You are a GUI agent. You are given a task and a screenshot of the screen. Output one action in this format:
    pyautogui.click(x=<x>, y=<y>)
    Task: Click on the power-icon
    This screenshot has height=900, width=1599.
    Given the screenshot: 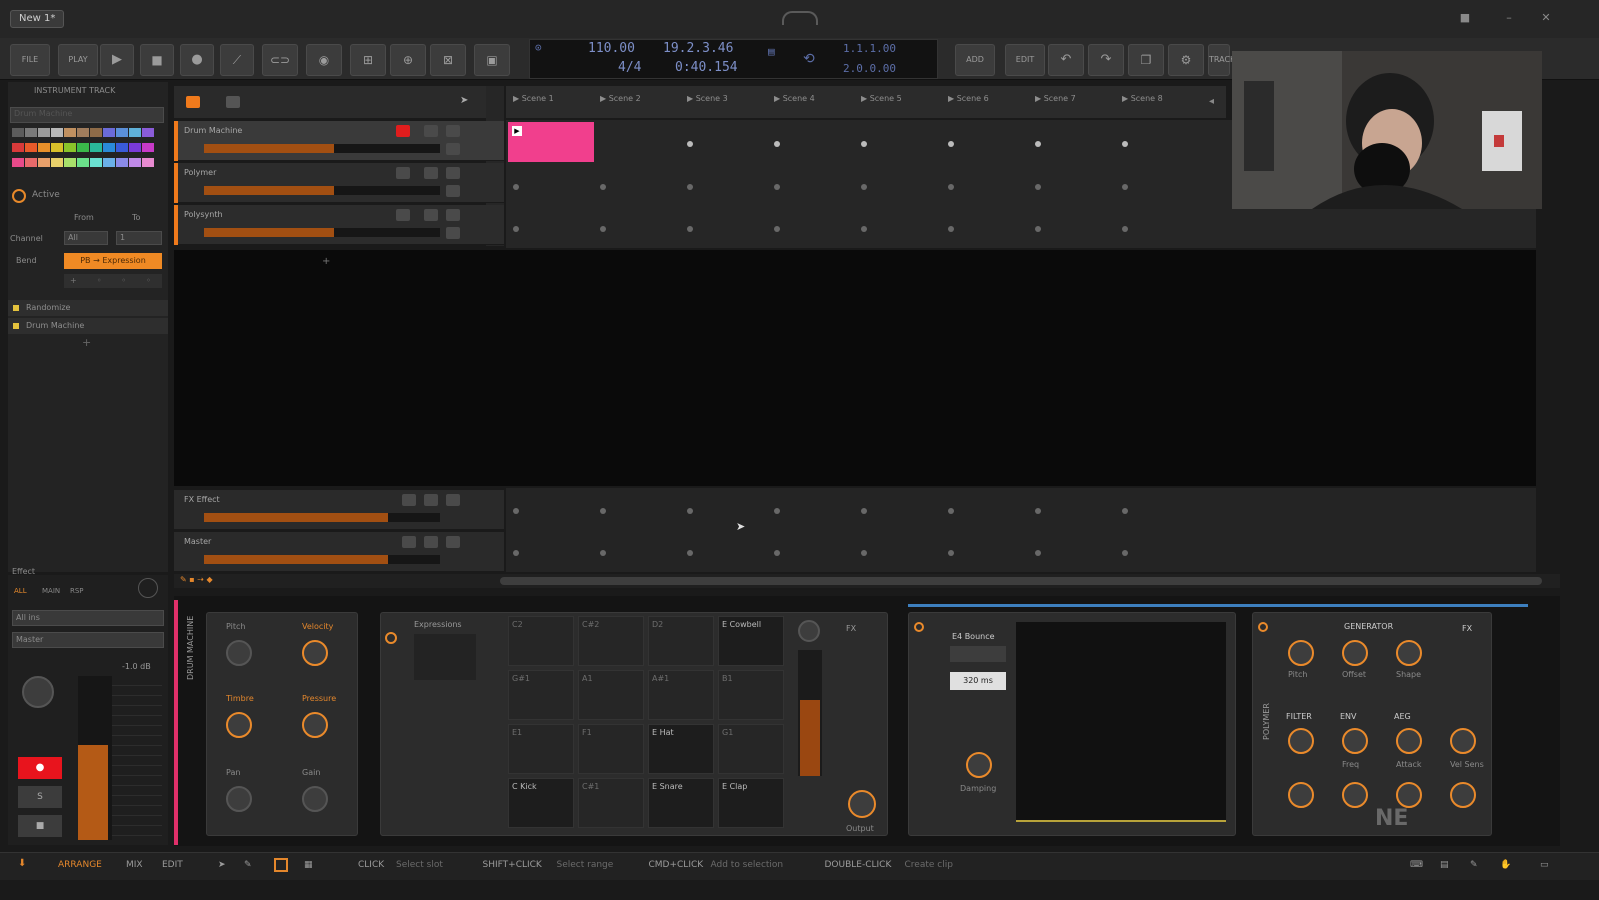 What is the action you would take?
    pyautogui.click(x=19, y=196)
    